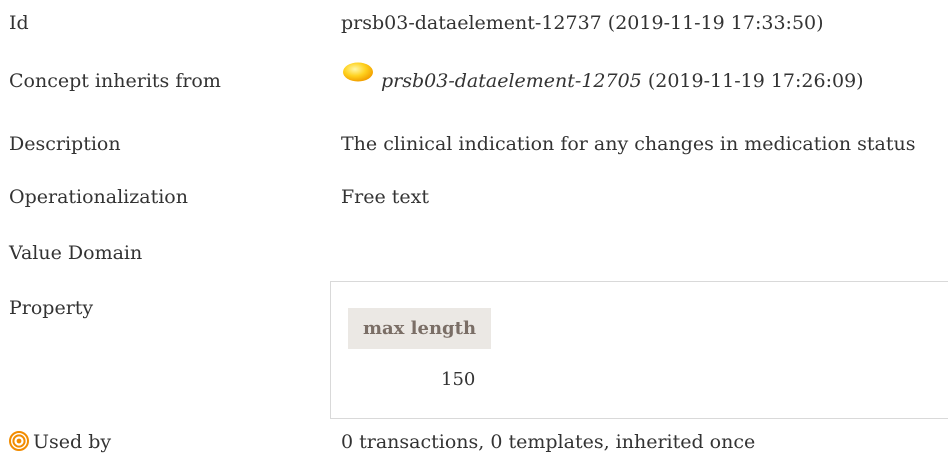 This screenshot has width=948, height=463. What do you see at coordinates (755, 81) in the screenshot?
I see `inherits-concept-date: (2019-11-19 17:26:09)` at bounding box center [755, 81].